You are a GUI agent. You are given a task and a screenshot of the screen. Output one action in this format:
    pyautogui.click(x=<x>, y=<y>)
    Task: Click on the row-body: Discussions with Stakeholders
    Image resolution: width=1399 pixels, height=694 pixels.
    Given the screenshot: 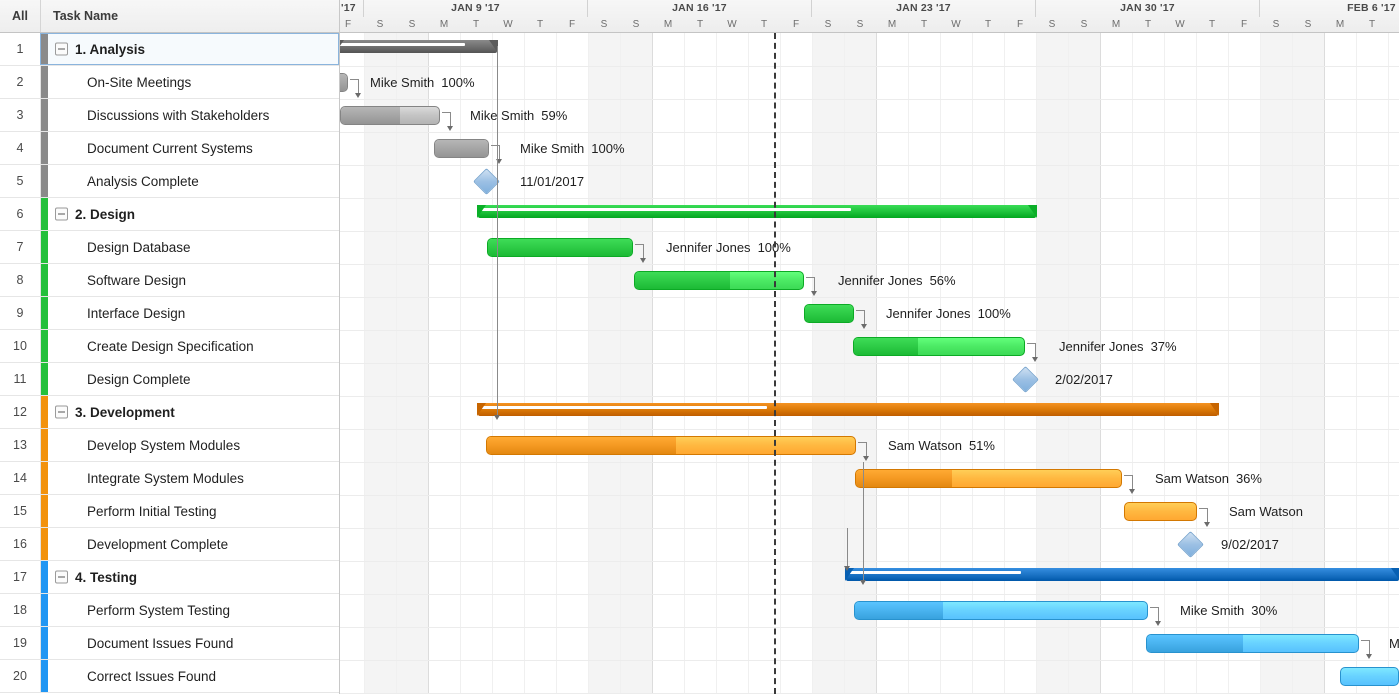 What is the action you would take?
    pyautogui.click(x=189, y=115)
    